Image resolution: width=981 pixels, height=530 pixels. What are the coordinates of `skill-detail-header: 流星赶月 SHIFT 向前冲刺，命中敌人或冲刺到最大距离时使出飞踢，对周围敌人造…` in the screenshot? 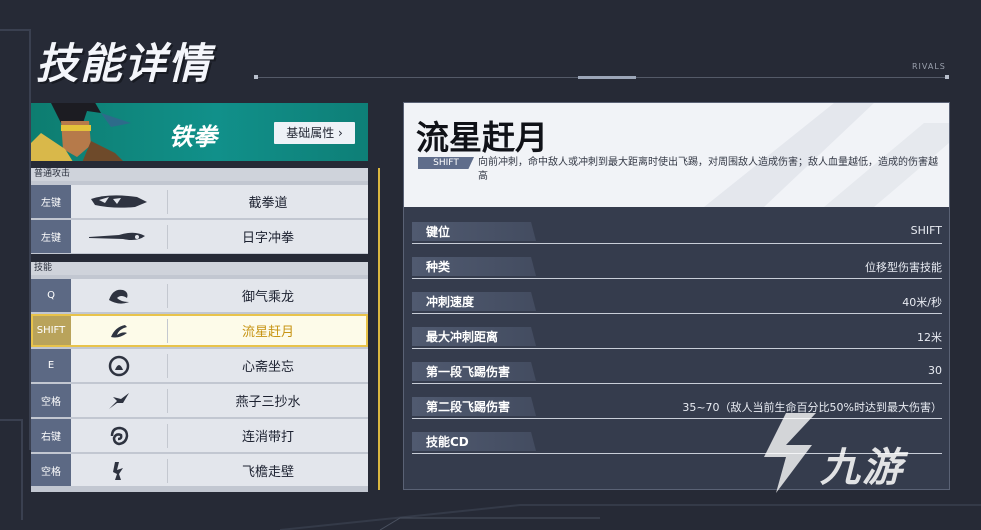 It's located at (676, 155).